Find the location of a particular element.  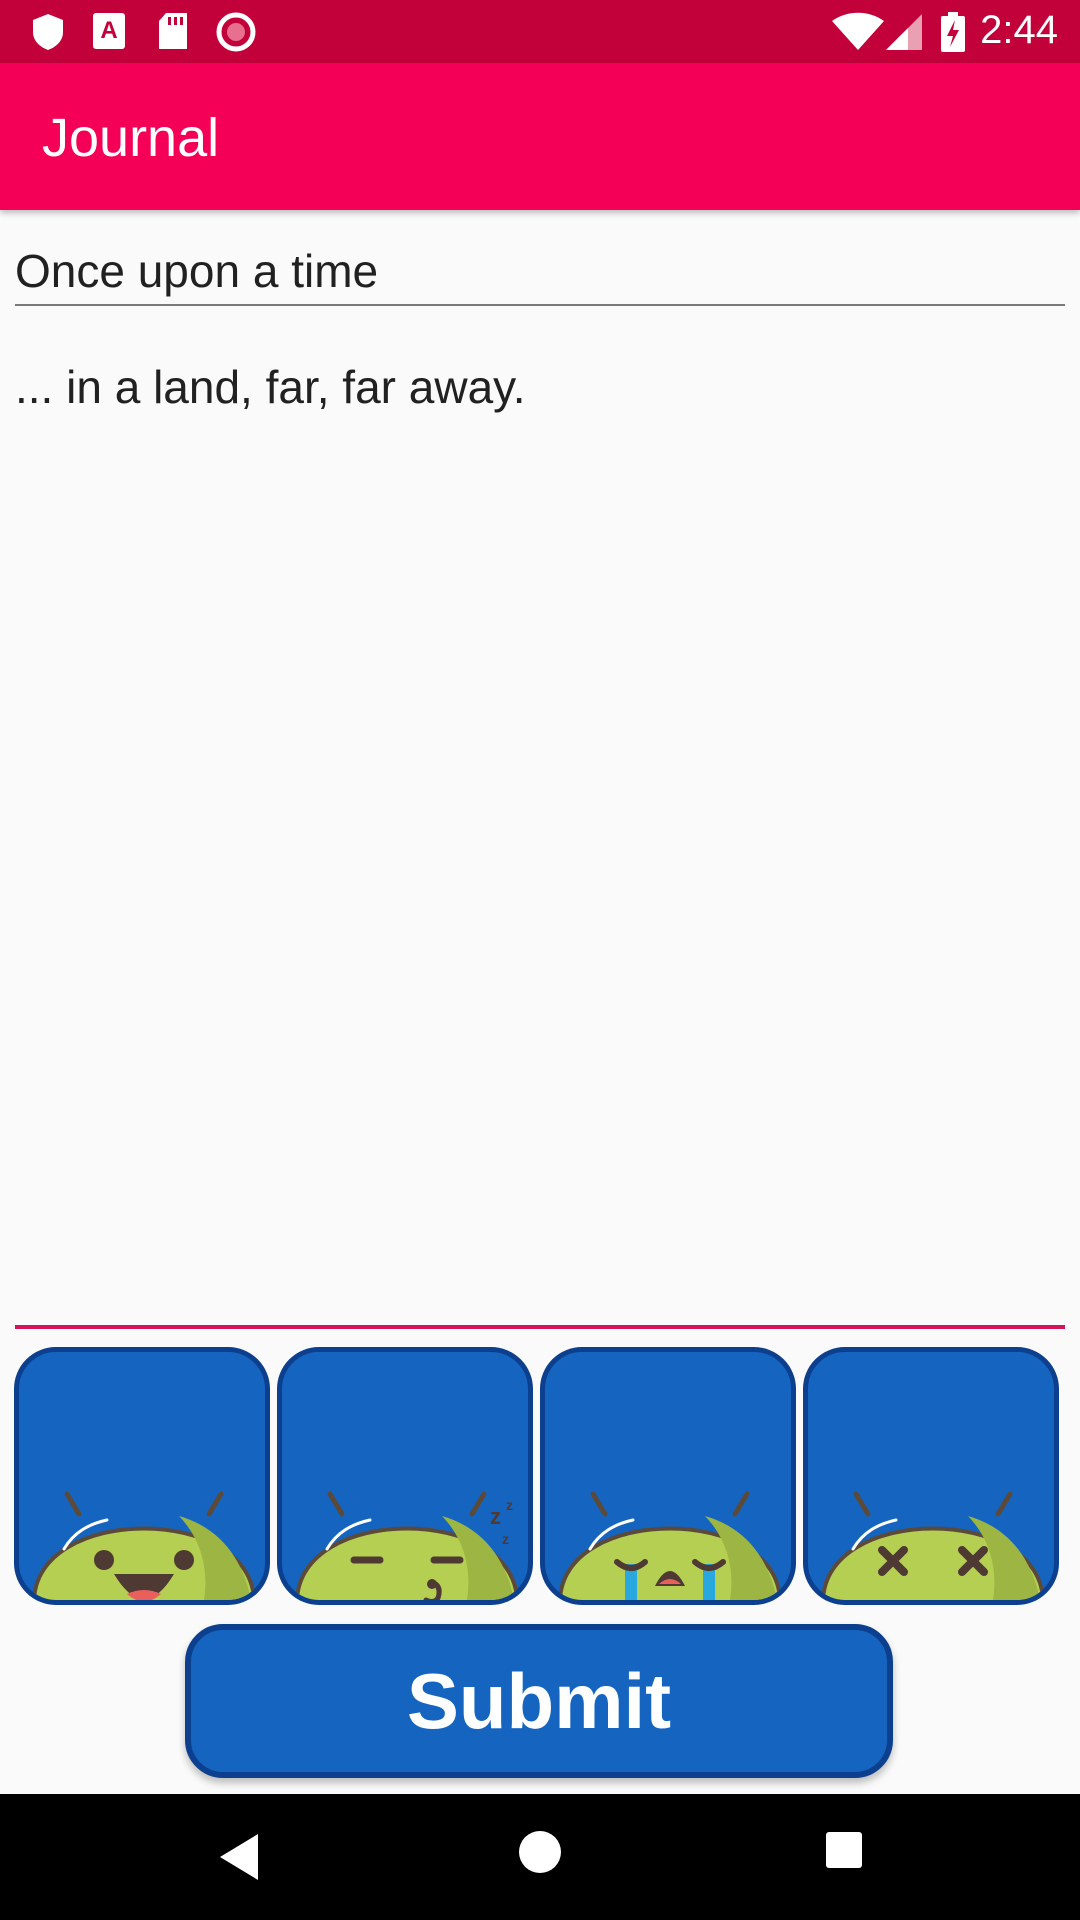

entry-title-value: Once upon a time is located at coordinates (197, 271).